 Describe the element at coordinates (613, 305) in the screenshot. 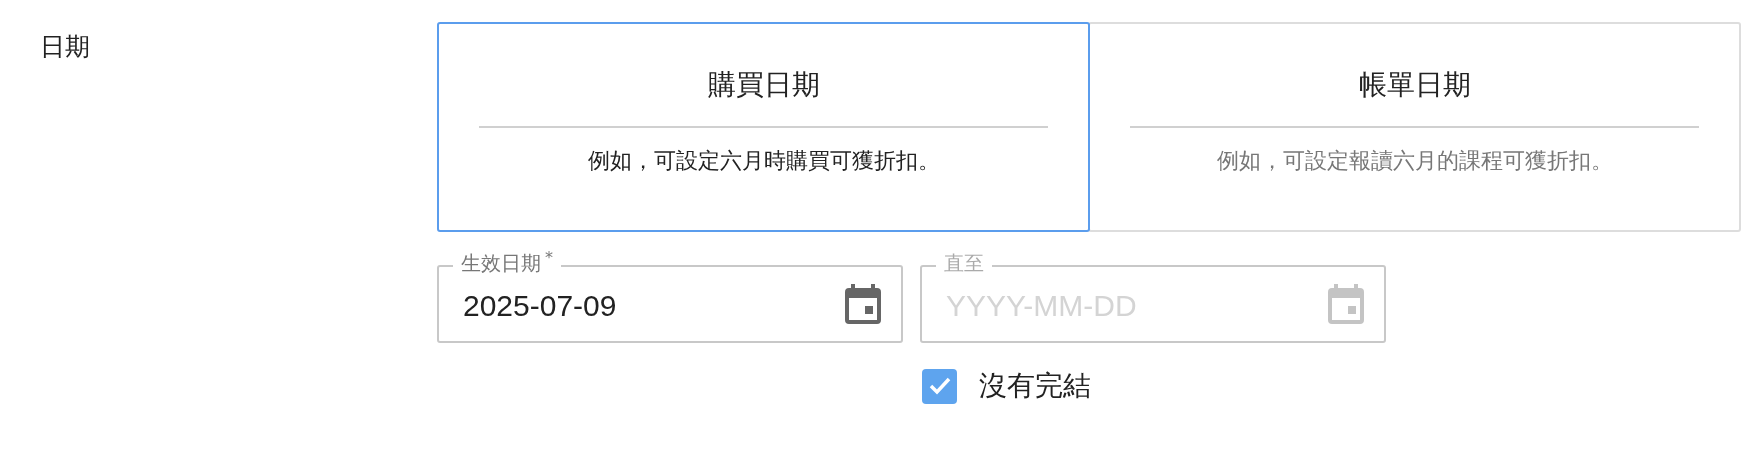

I see `date-input: 2025-07-09` at that location.